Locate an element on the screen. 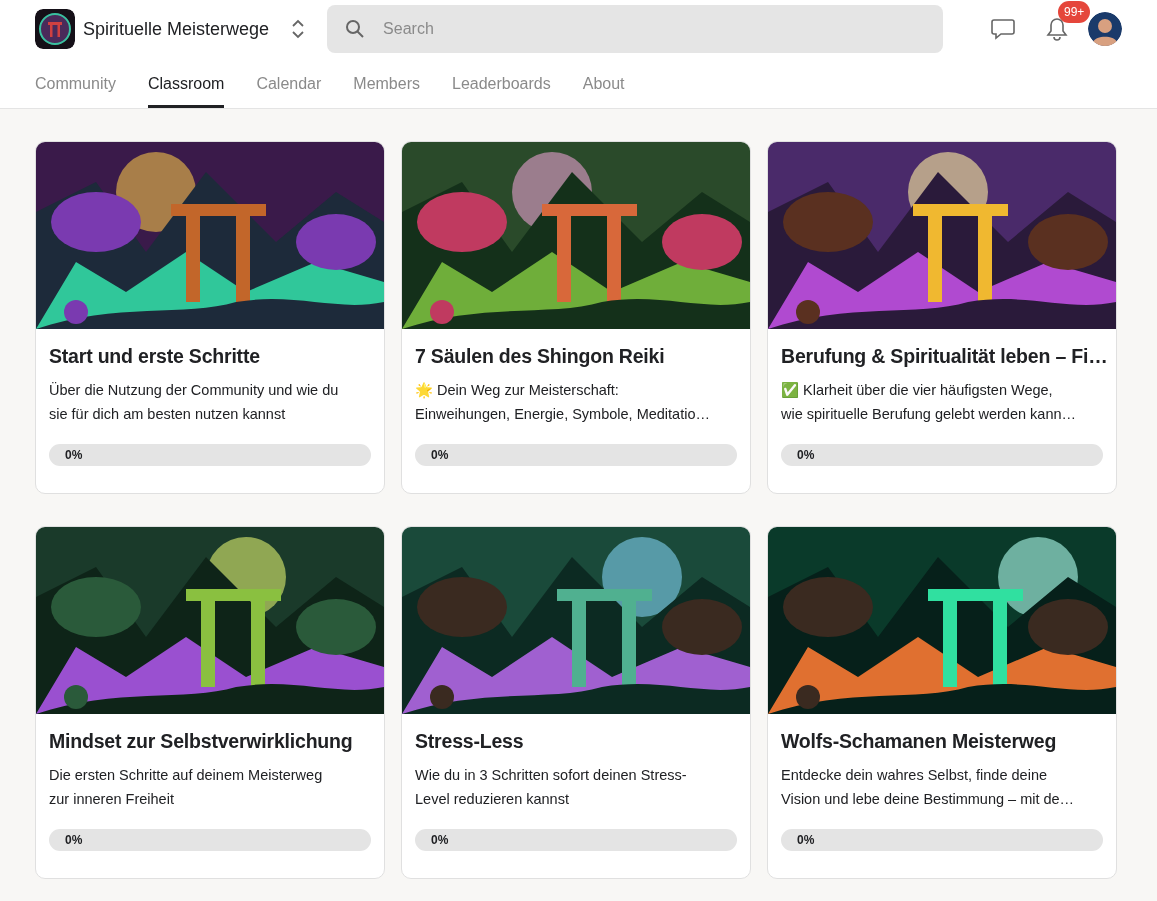  nav-tab: Community is located at coordinates (75, 83).